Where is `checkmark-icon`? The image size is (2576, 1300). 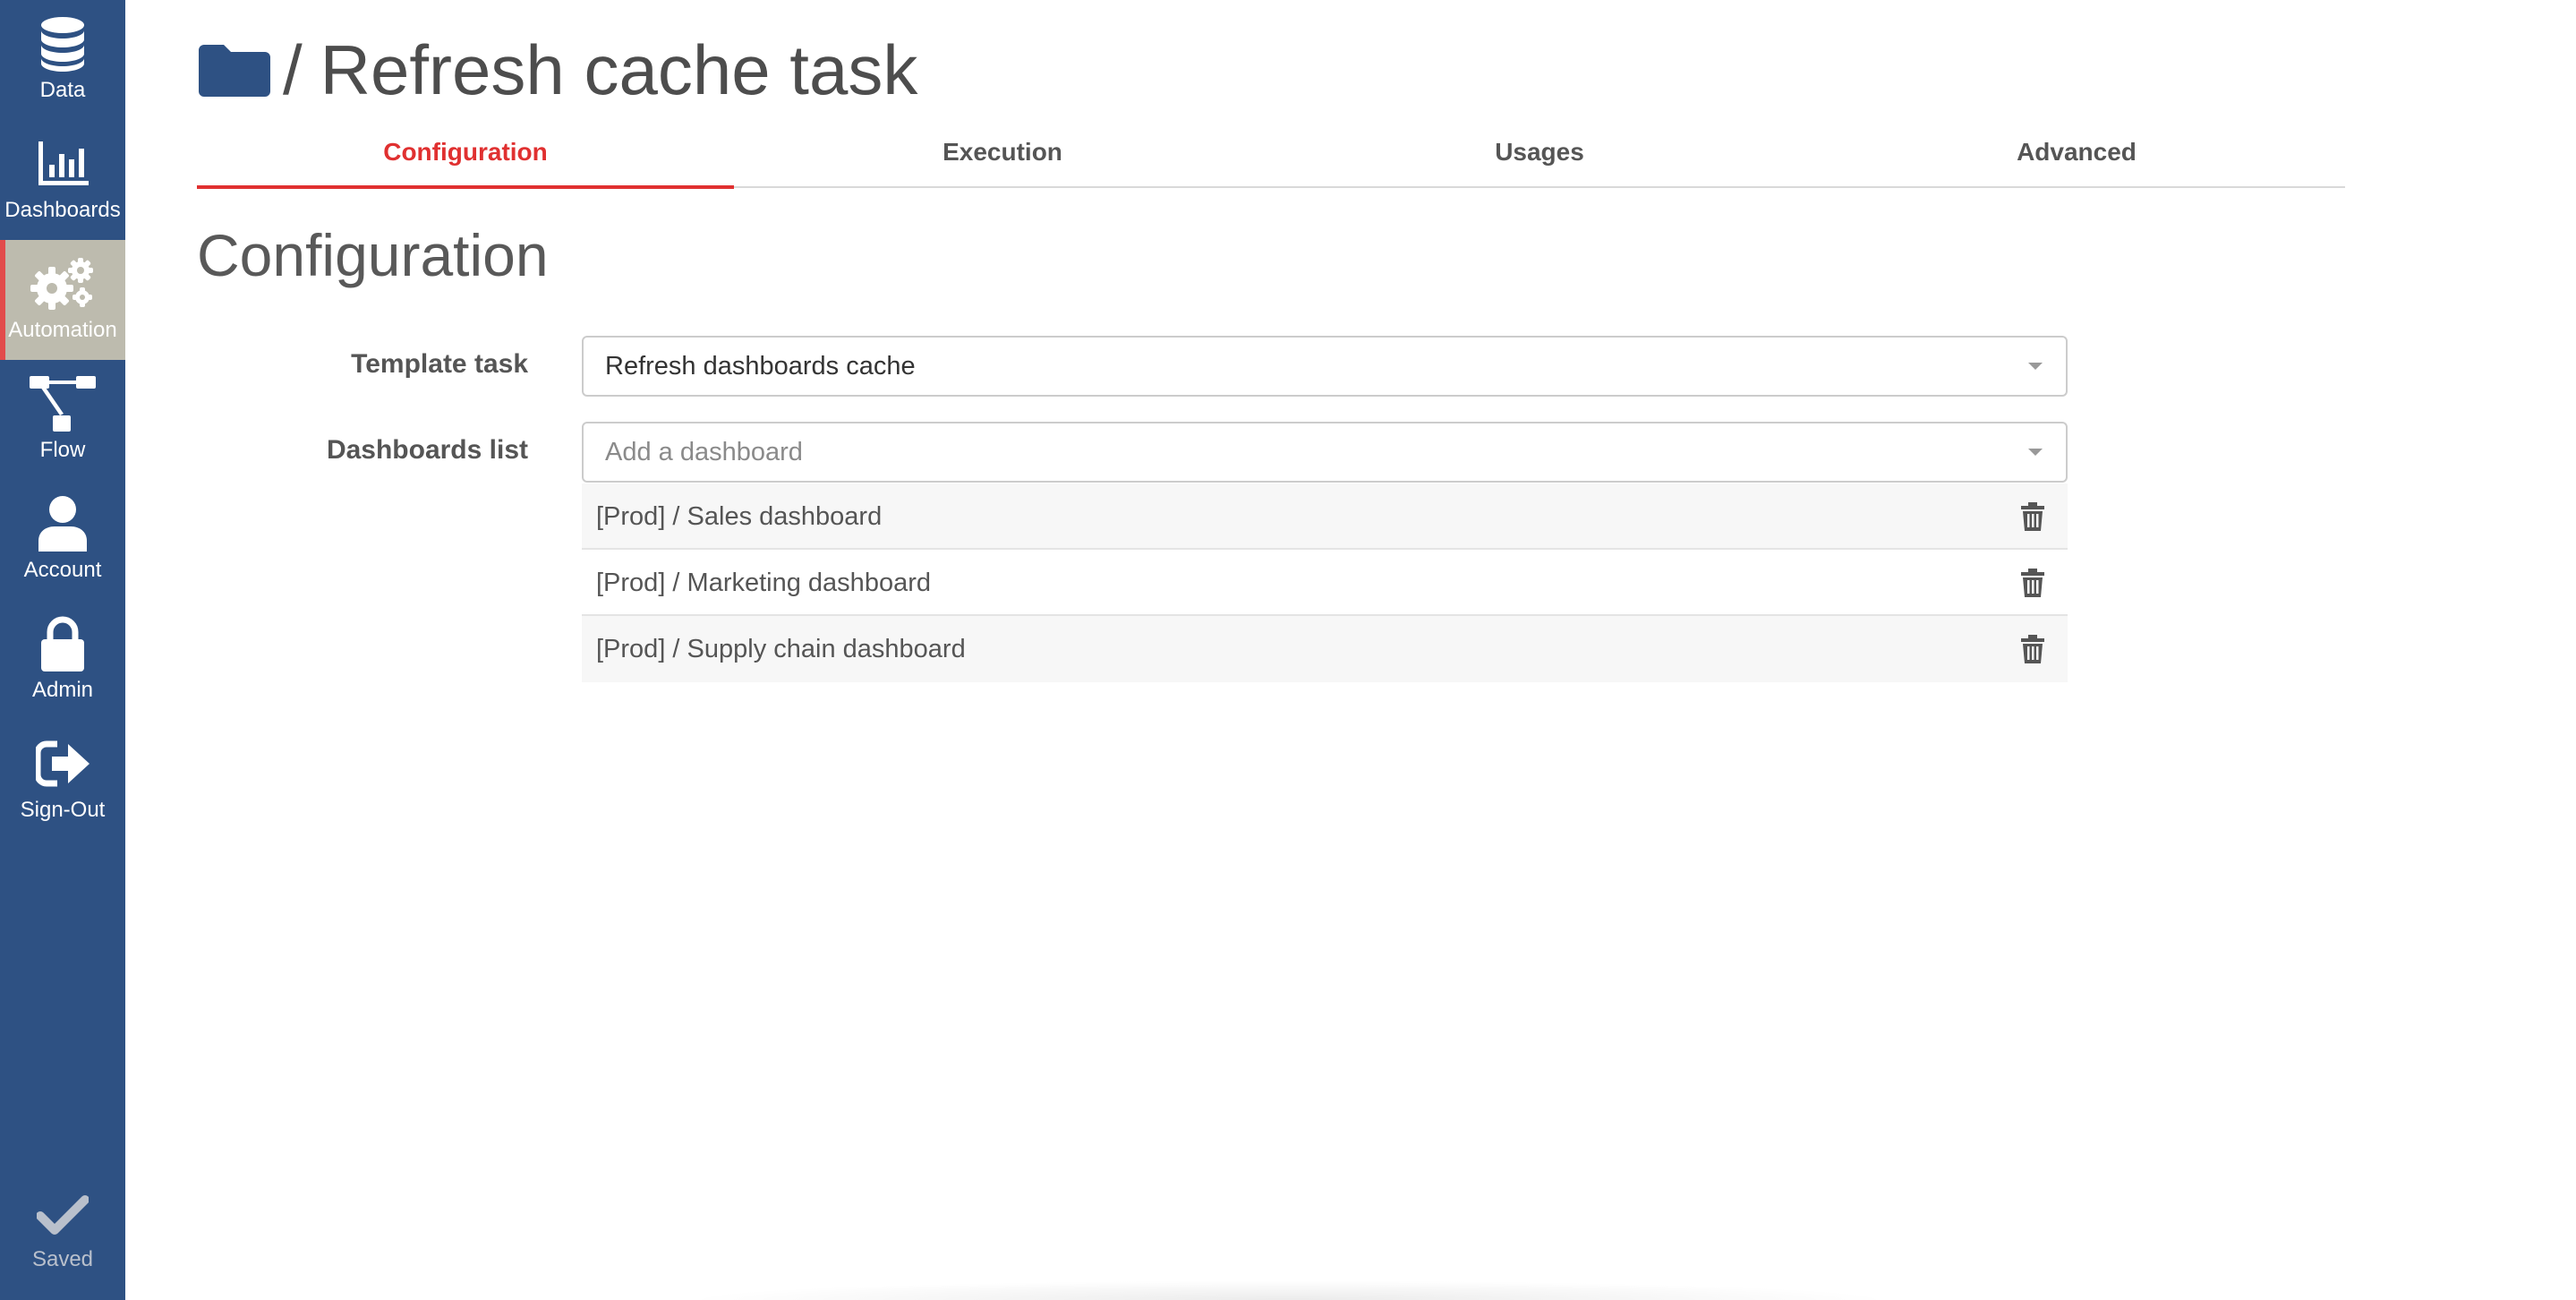
checkmark-icon is located at coordinates (62, 1215).